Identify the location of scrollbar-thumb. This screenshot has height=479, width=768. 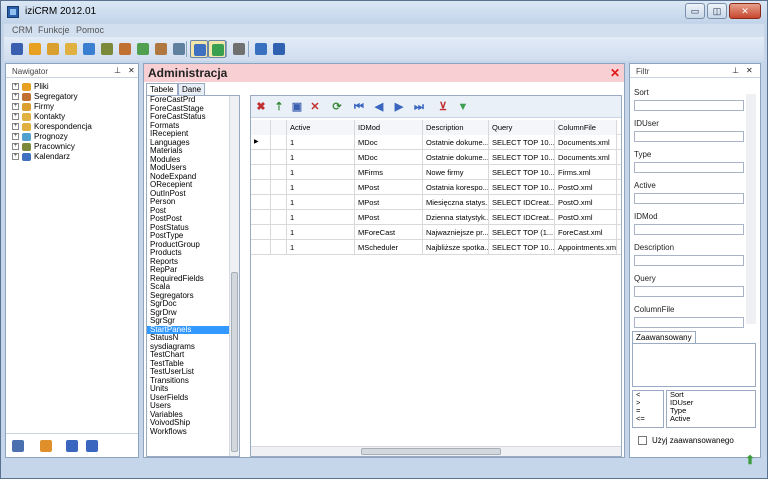
(234, 362).